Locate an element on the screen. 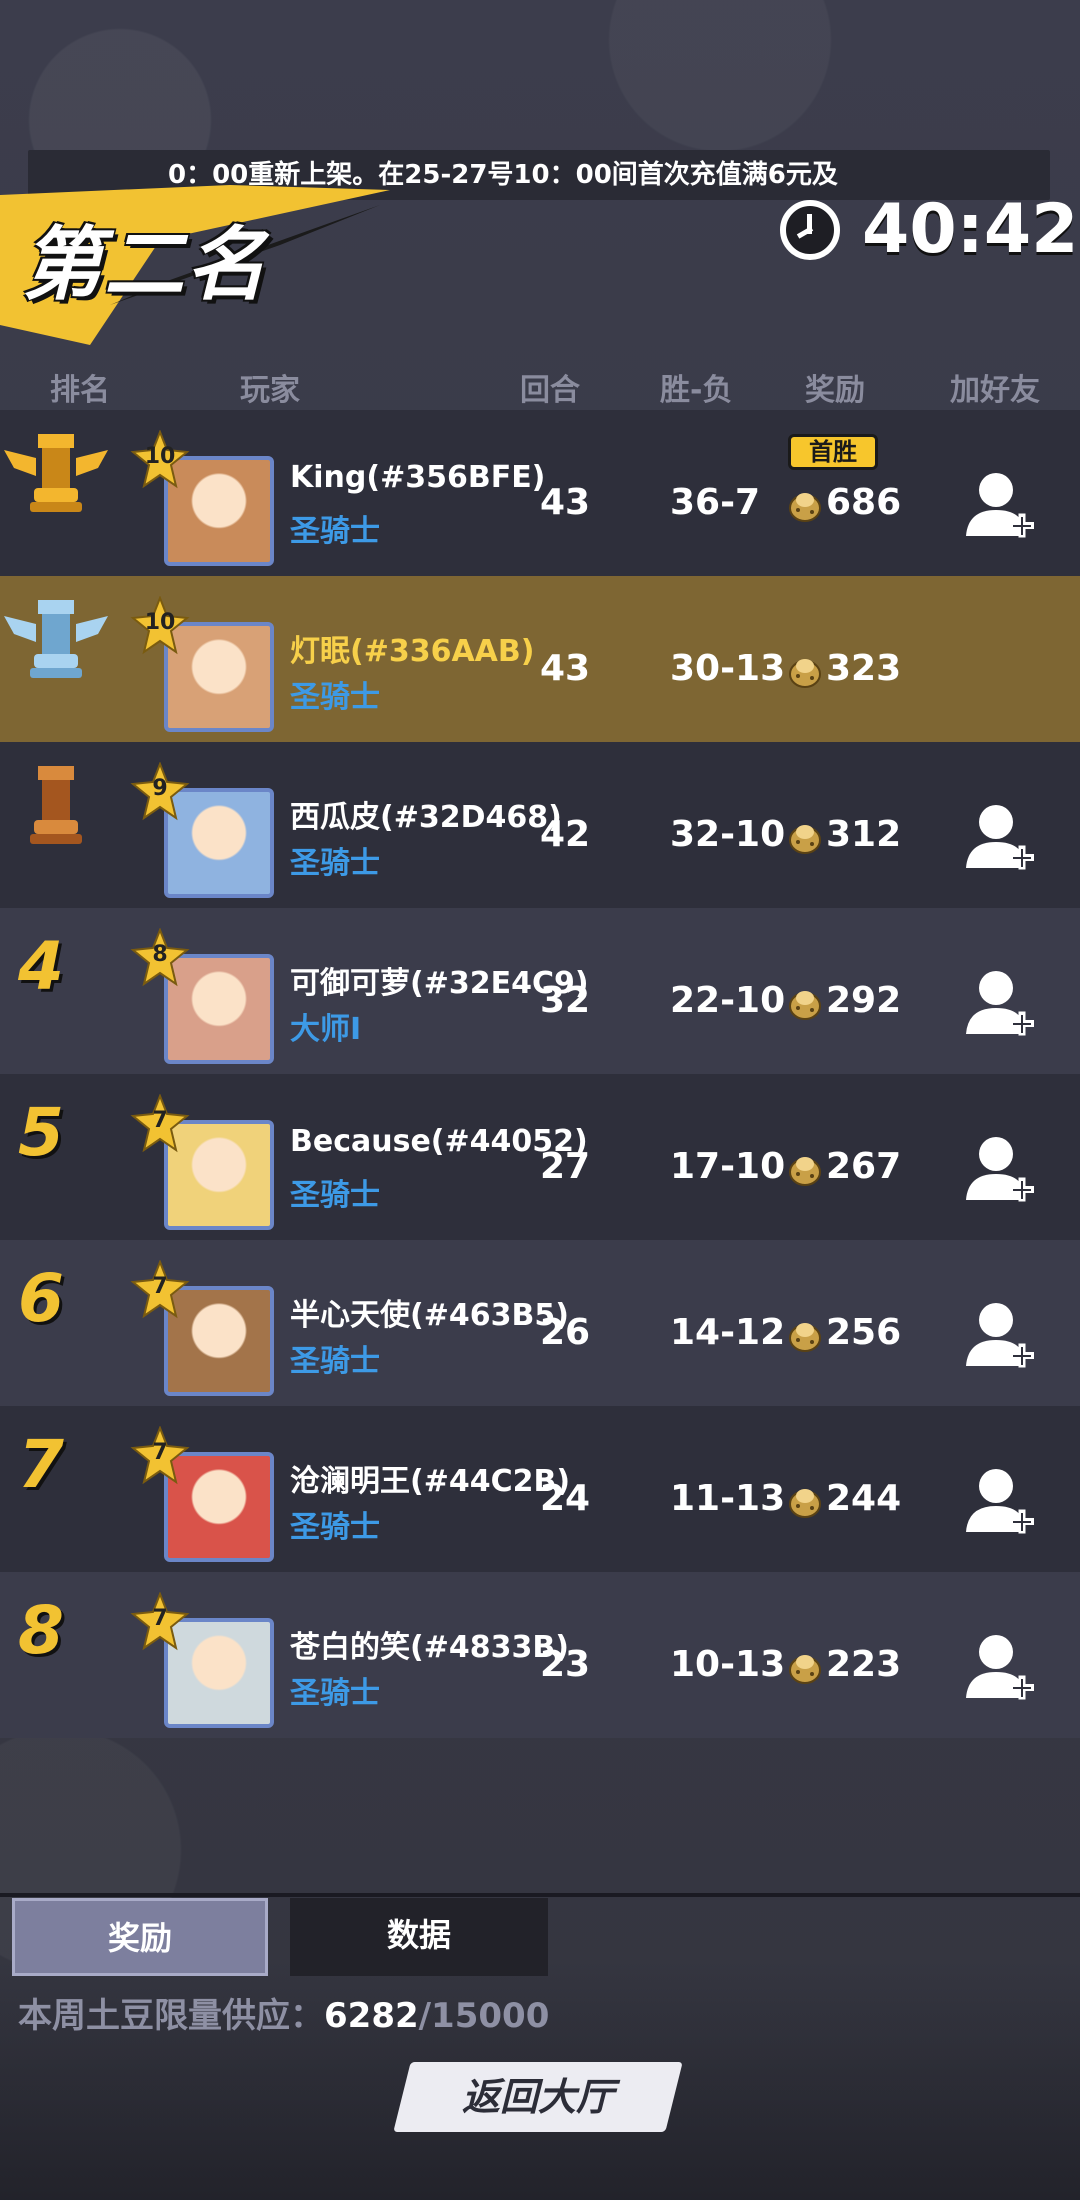 The width and height of the screenshot is (1080, 2200). table-row: 7 7 沧澜明王(#44C2B) 圣骑士 24 11-13 244 is located at coordinates (540, 1489).